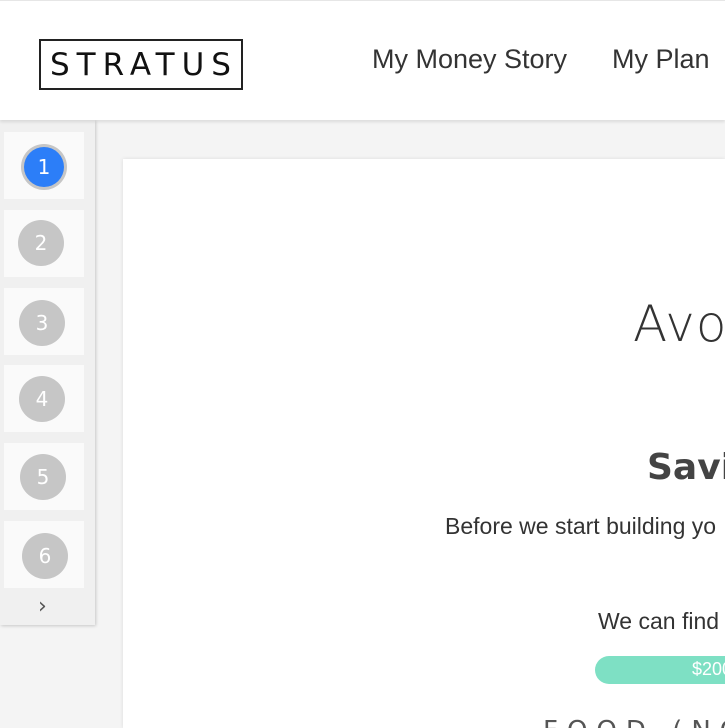 This screenshot has width=725, height=728. What do you see at coordinates (634, 722) in the screenshot?
I see `category-heading: FOOD (NON` at bounding box center [634, 722].